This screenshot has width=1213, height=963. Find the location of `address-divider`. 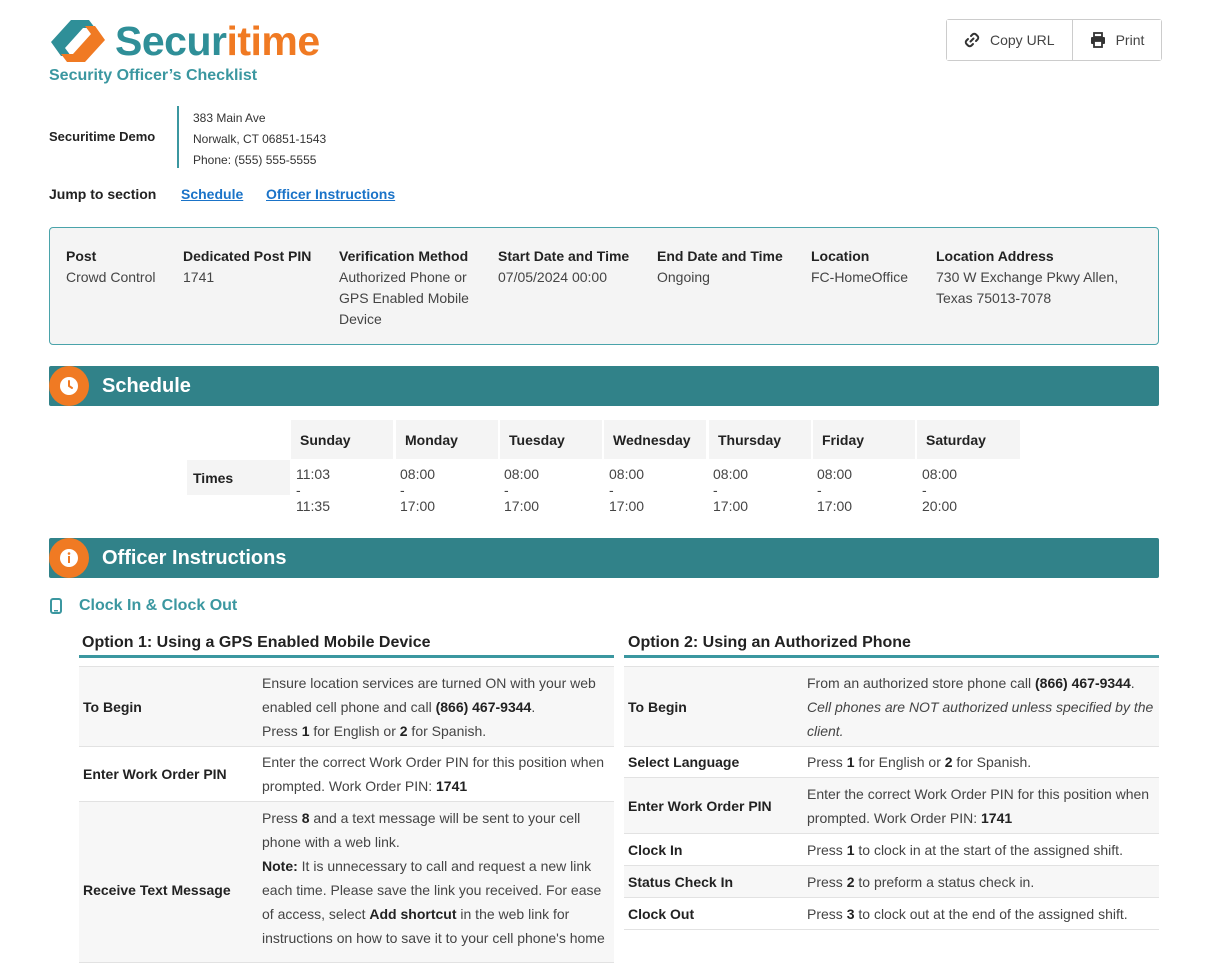

address-divider is located at coordinates (178, 137).